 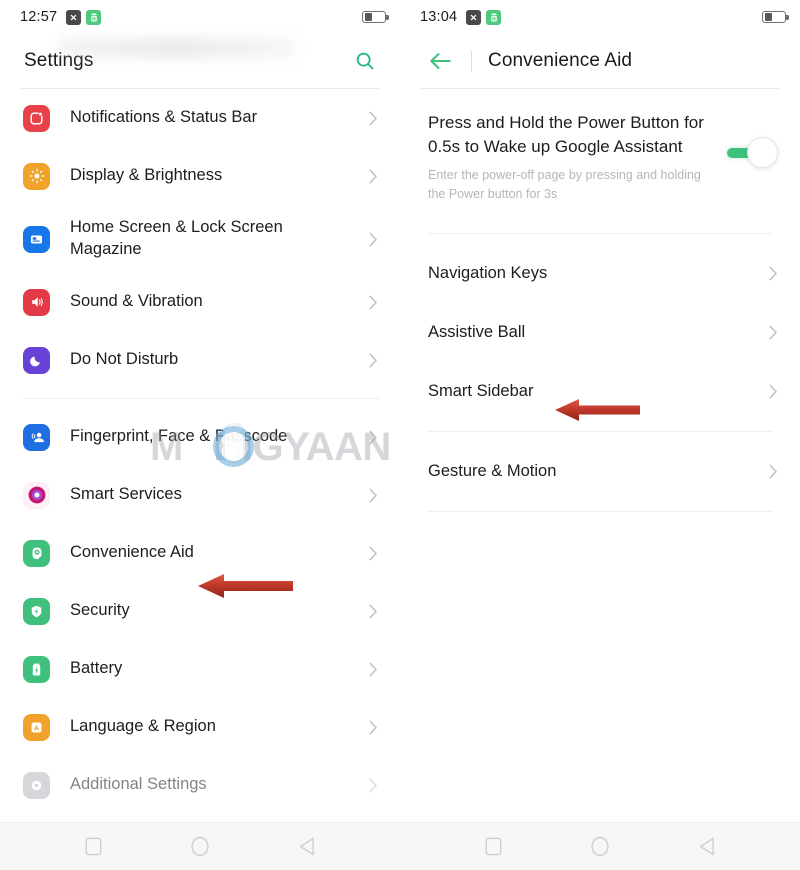 I want to click on brightness-icon, so click(x=36, y=176).